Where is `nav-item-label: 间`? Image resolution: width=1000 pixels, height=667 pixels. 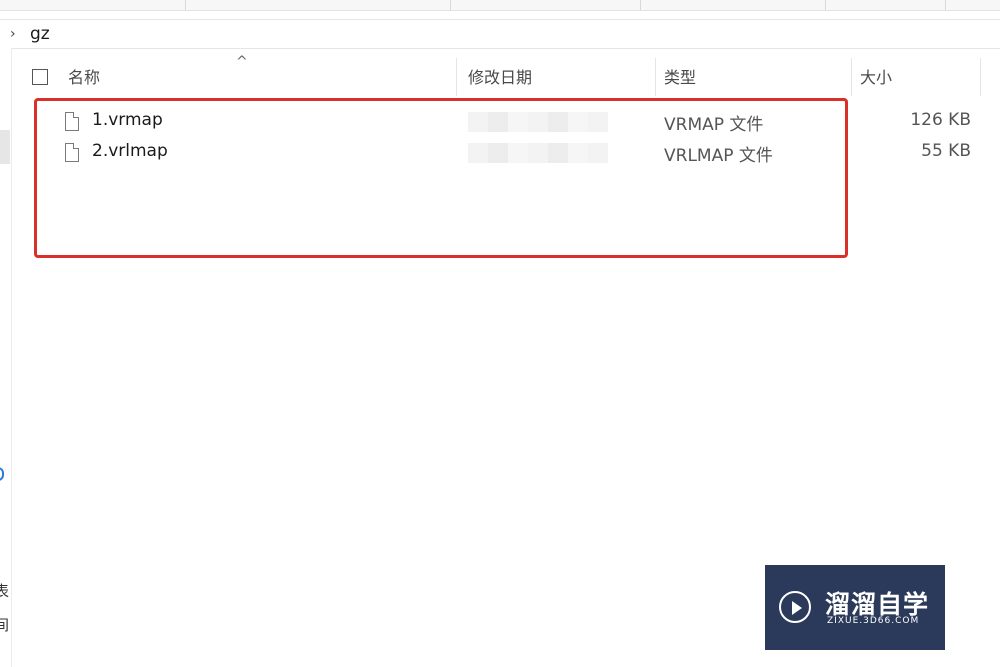
nav-item-label: 间 is located at coordinates (4, 624).